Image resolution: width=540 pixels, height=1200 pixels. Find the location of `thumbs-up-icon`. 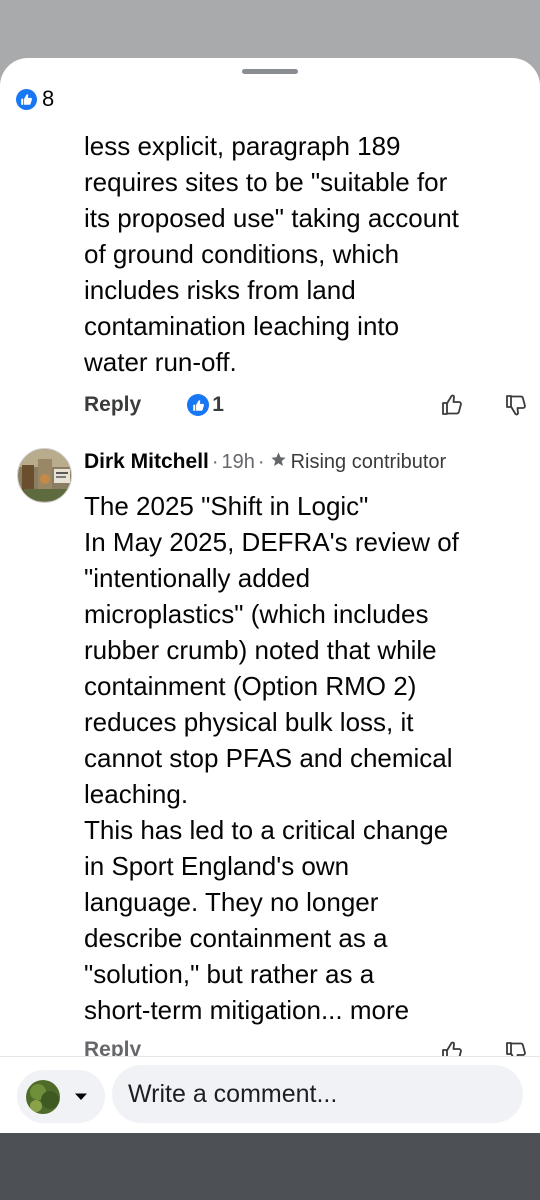

thumbs-up-icon is located at coordinates (452, 405).